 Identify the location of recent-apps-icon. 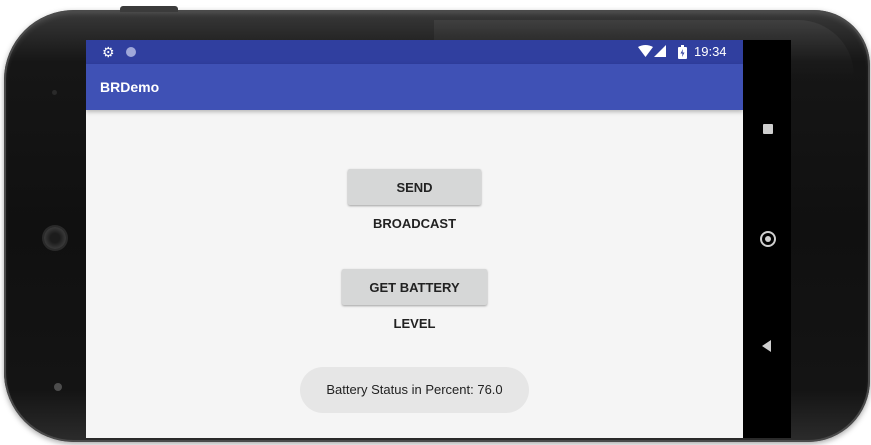
(768, 129).